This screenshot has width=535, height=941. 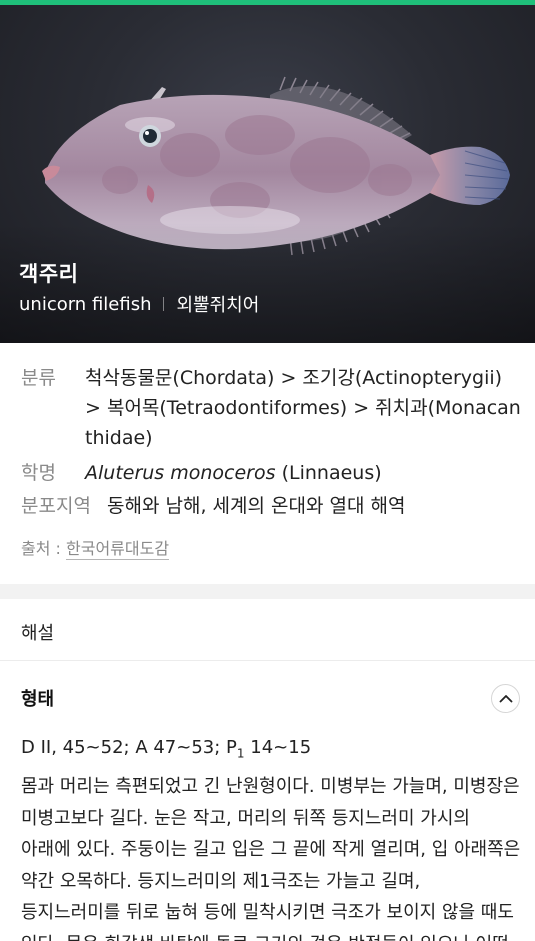 I want to click on source-line: 출처 : 한국어류대도감, so click(x=95, y=547).